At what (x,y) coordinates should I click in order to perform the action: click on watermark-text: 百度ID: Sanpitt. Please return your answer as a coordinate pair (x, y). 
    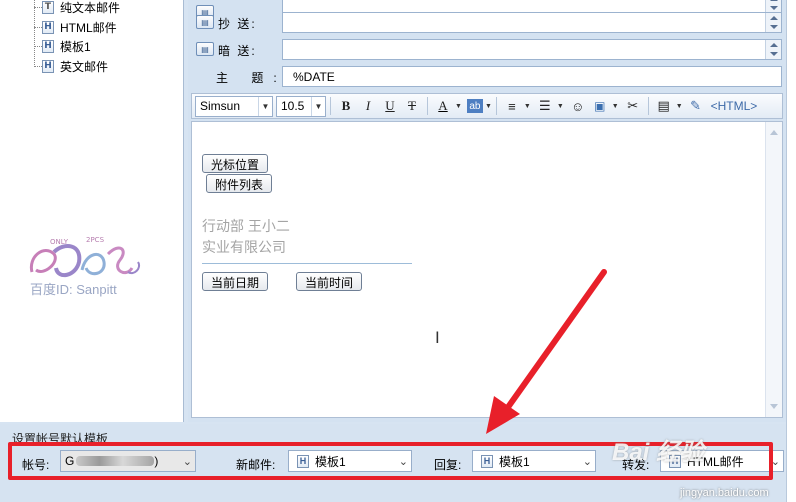
    Looking at the image, I should click on (73, 289).